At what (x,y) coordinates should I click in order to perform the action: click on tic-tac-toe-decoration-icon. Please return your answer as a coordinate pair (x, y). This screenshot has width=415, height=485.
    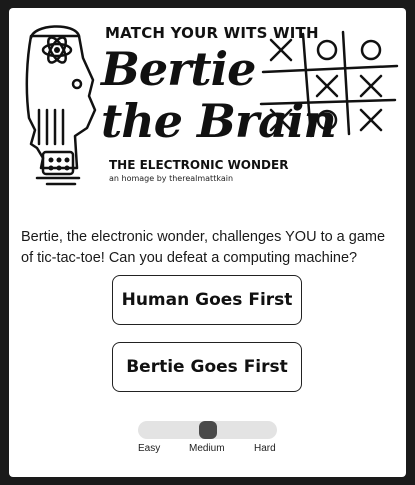
    Looking at the image, I should click on (329, 84).